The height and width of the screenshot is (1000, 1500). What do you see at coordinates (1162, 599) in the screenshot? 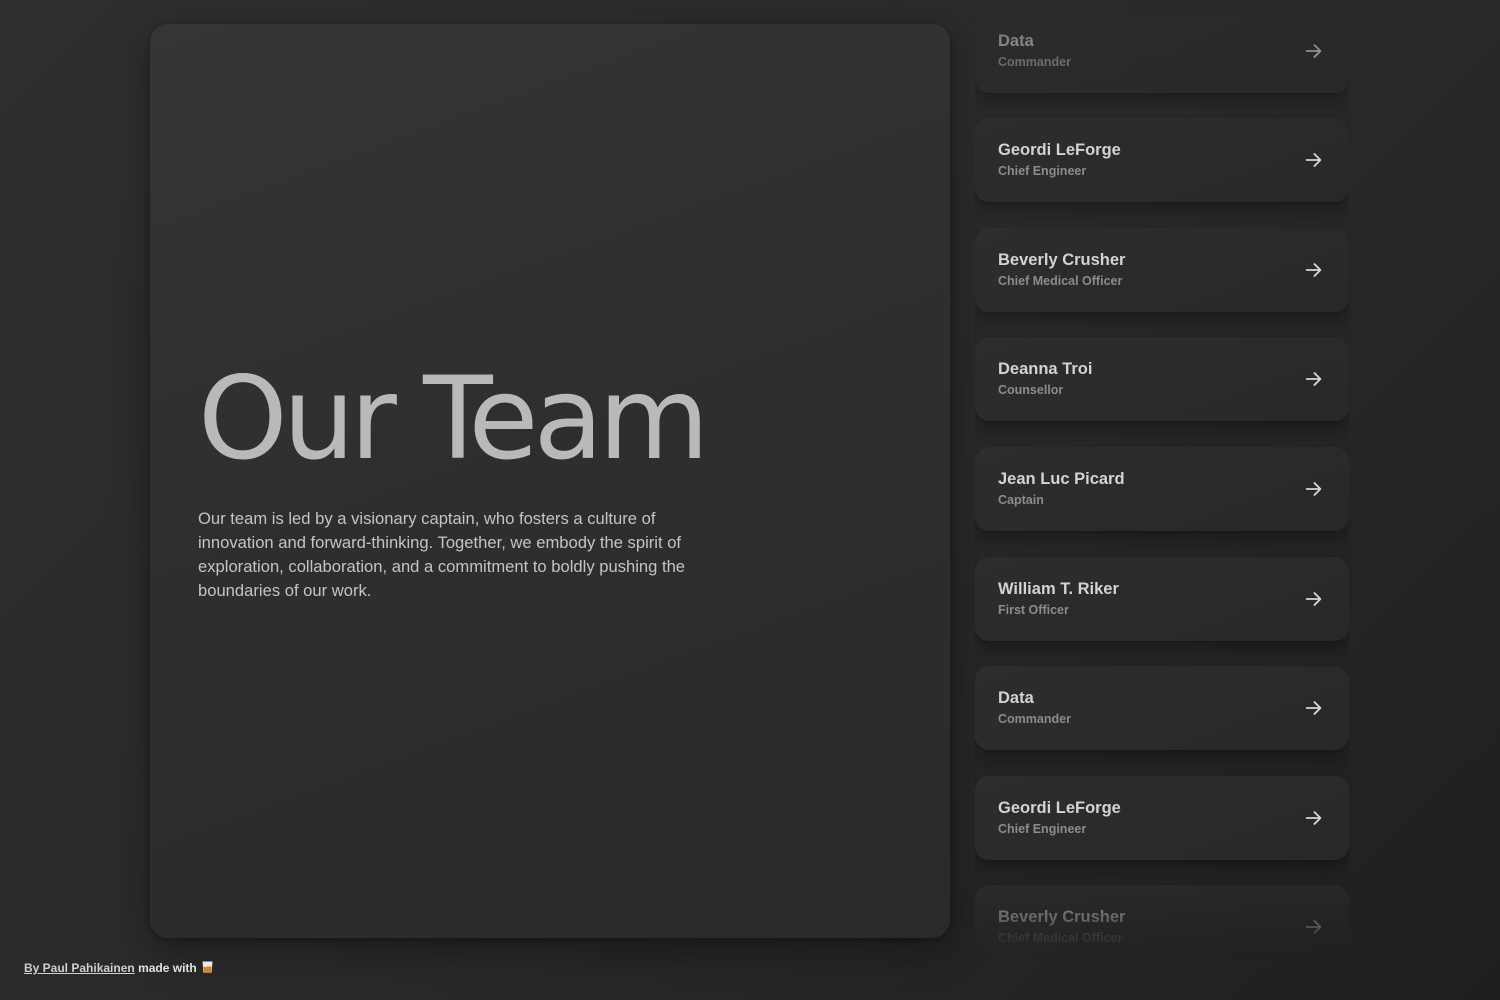
I see `member-card: William T. Riker First Officer` at bounding box center [1162, 599].